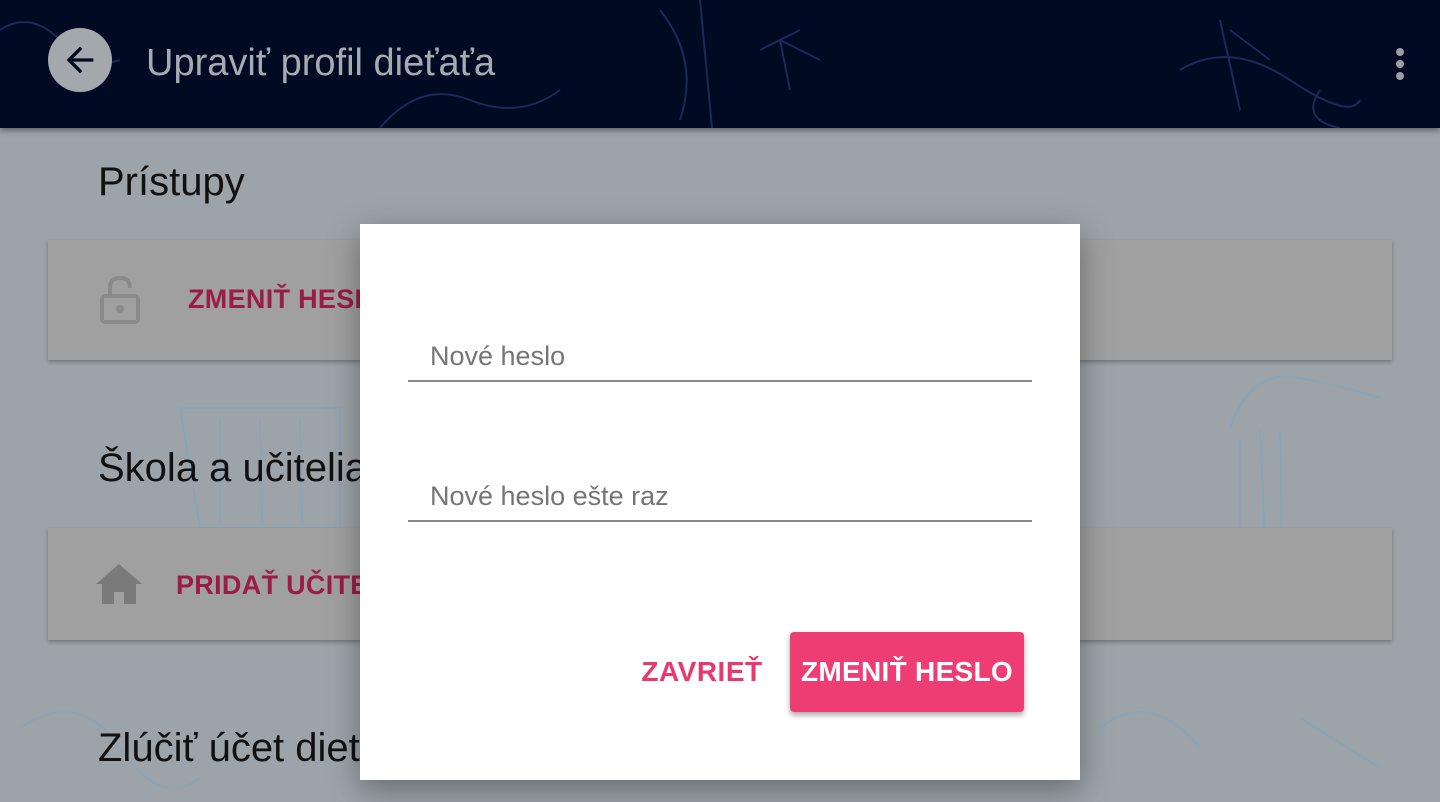 This screenshot has width=1440, height=802. I want to click on new-password-field, so click(731, 351).